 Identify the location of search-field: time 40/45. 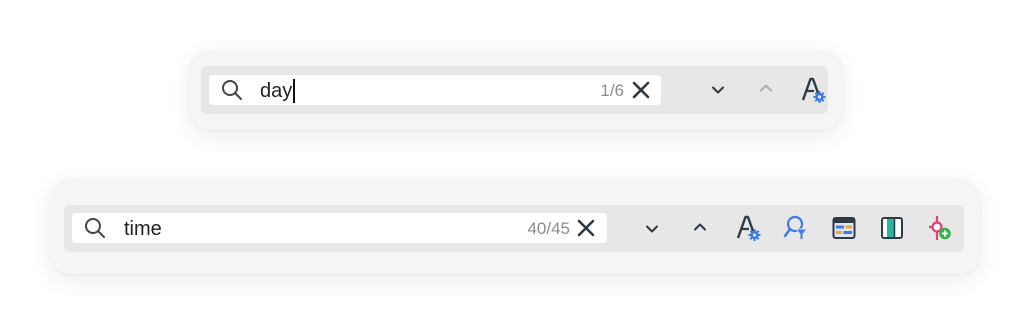
(339, 228).